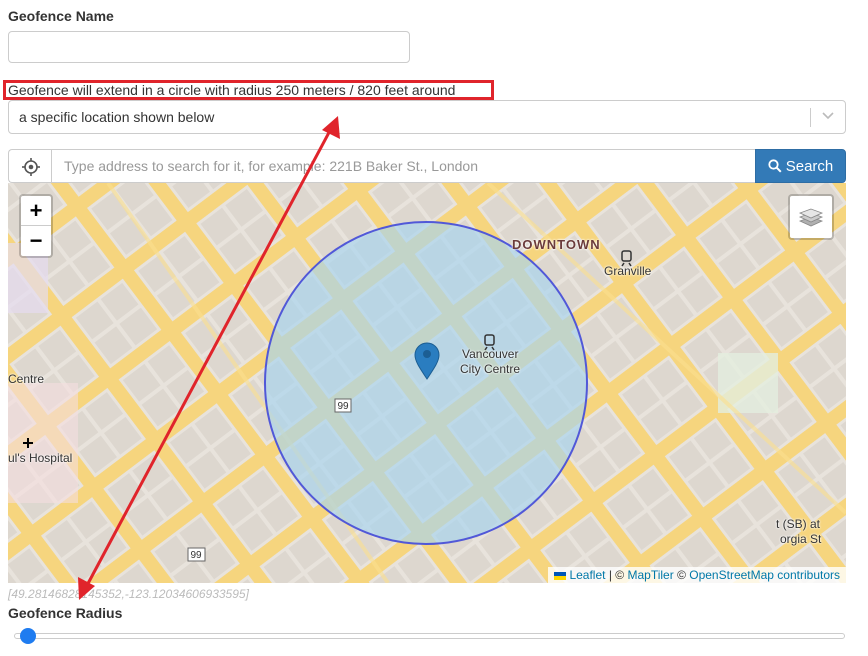 This screenshot has width=868, height=656. Describe the element at coordinates (403, 166) in the screenshot. I see `address-search-input` at that location.